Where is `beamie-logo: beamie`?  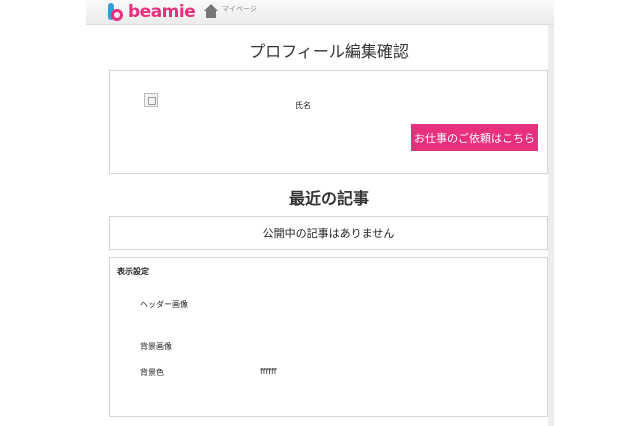
beamie-logo: beamie is located at coordinates (152, 12).